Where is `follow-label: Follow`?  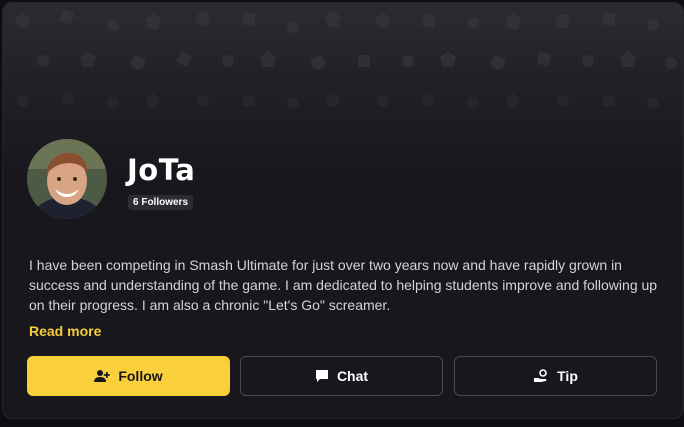
follow-label: Follow is located at coordinates (140, 376).